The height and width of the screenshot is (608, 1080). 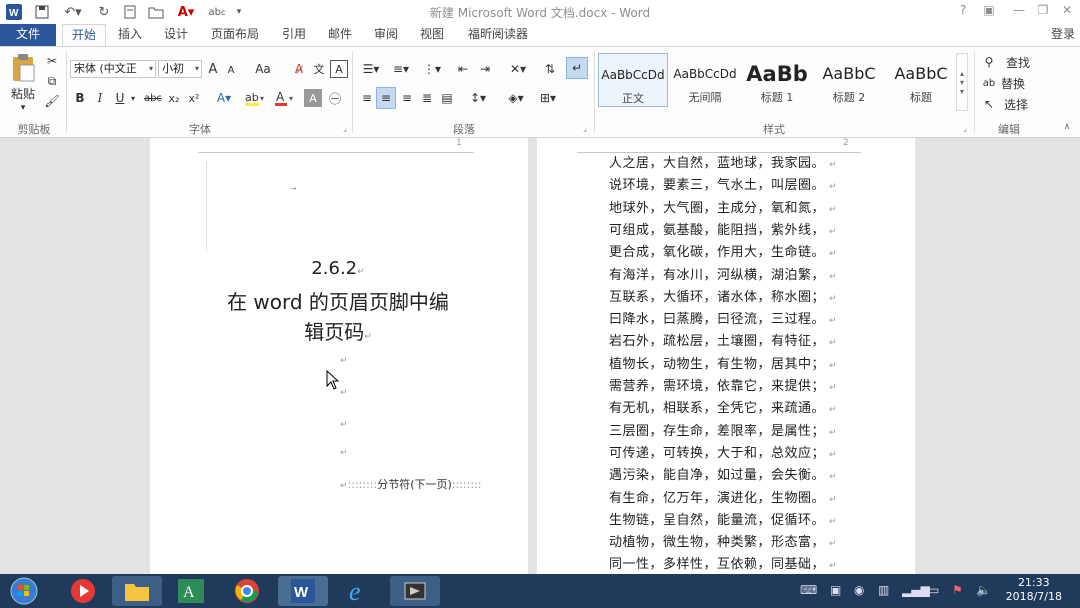 What do you see at coordinates (367, 98) in the screenshot?
I see `align-left-icon: ≡` at bounding box center [367, 98].